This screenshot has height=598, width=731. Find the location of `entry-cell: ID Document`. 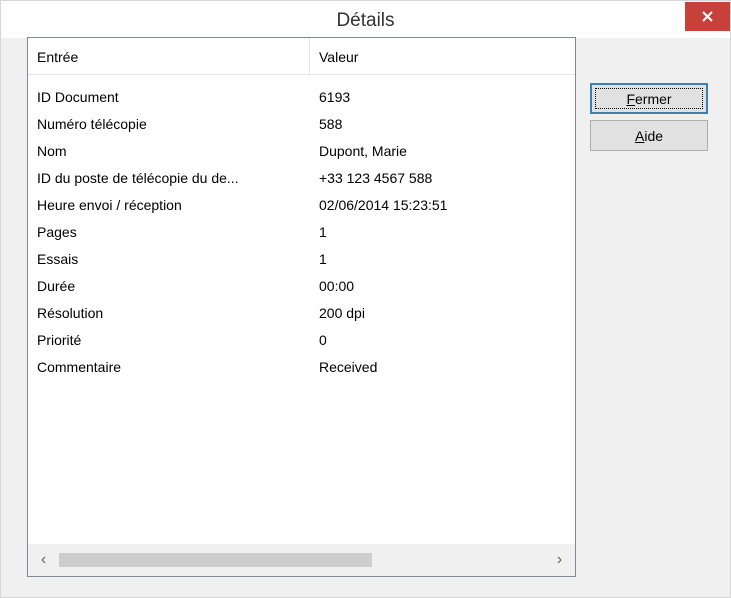

entry-cell: ID Document is located at coordinates (78, 97).